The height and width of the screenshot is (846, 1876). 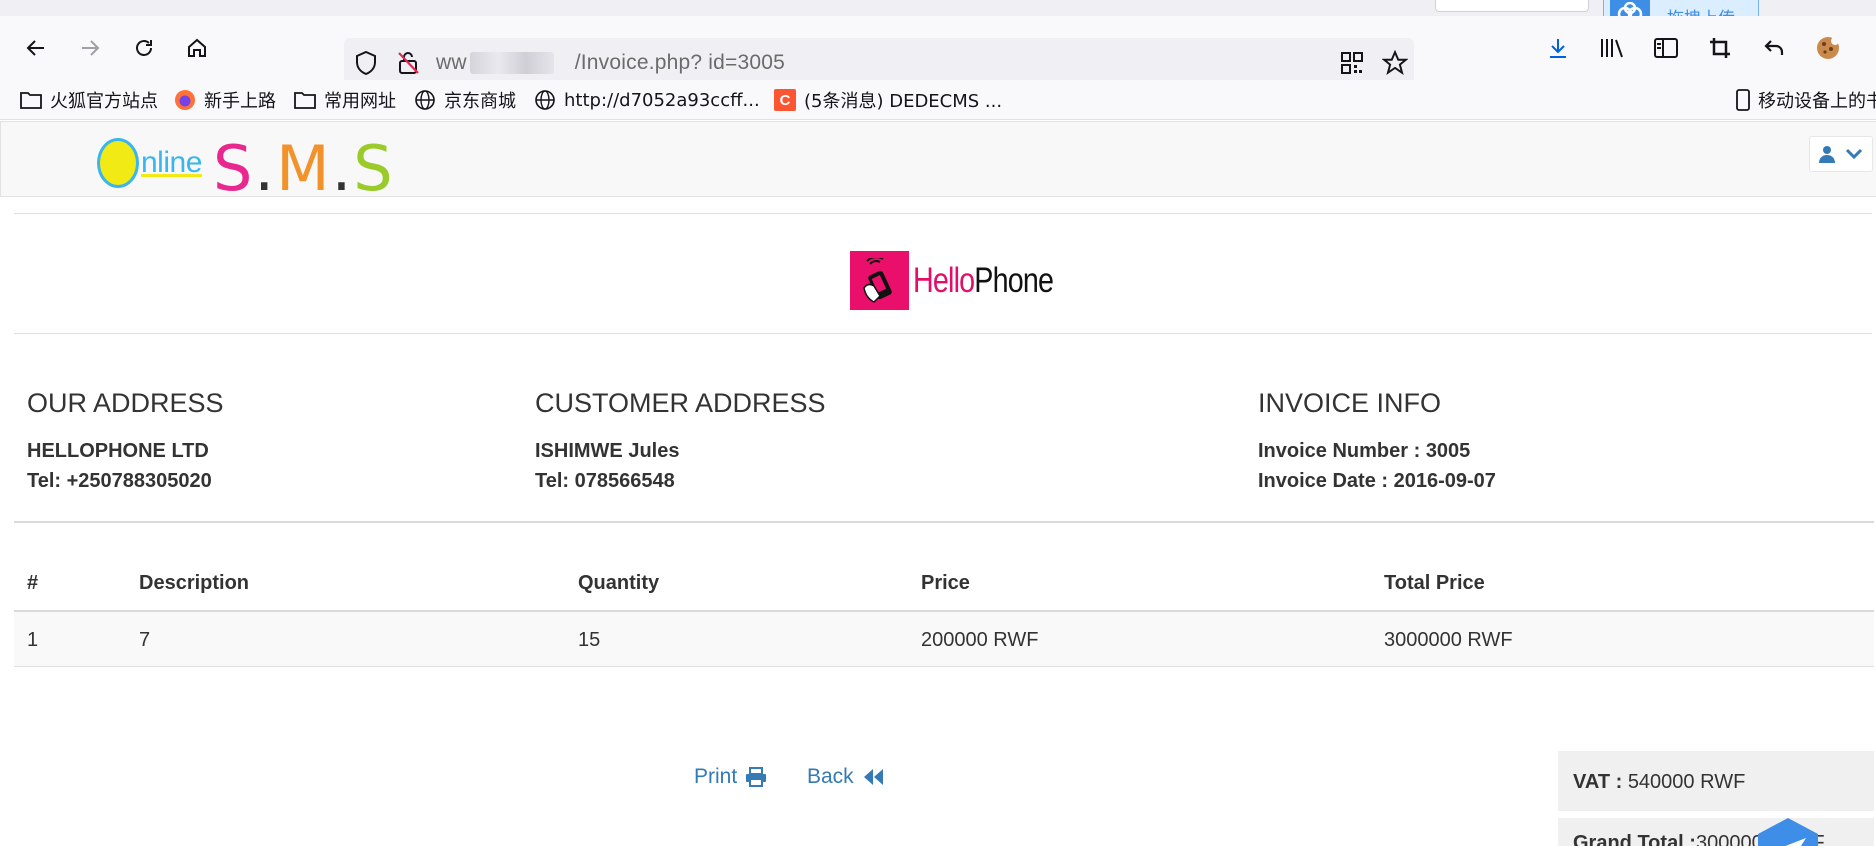 I want to click on forward-icon, so click(x=91, y=48).